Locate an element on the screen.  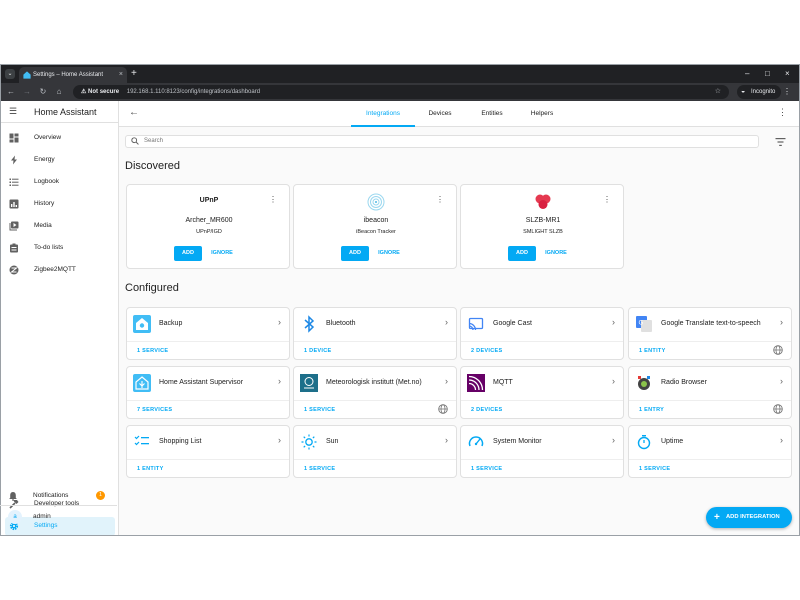
todo-icon is located at coordinates (14, 248).